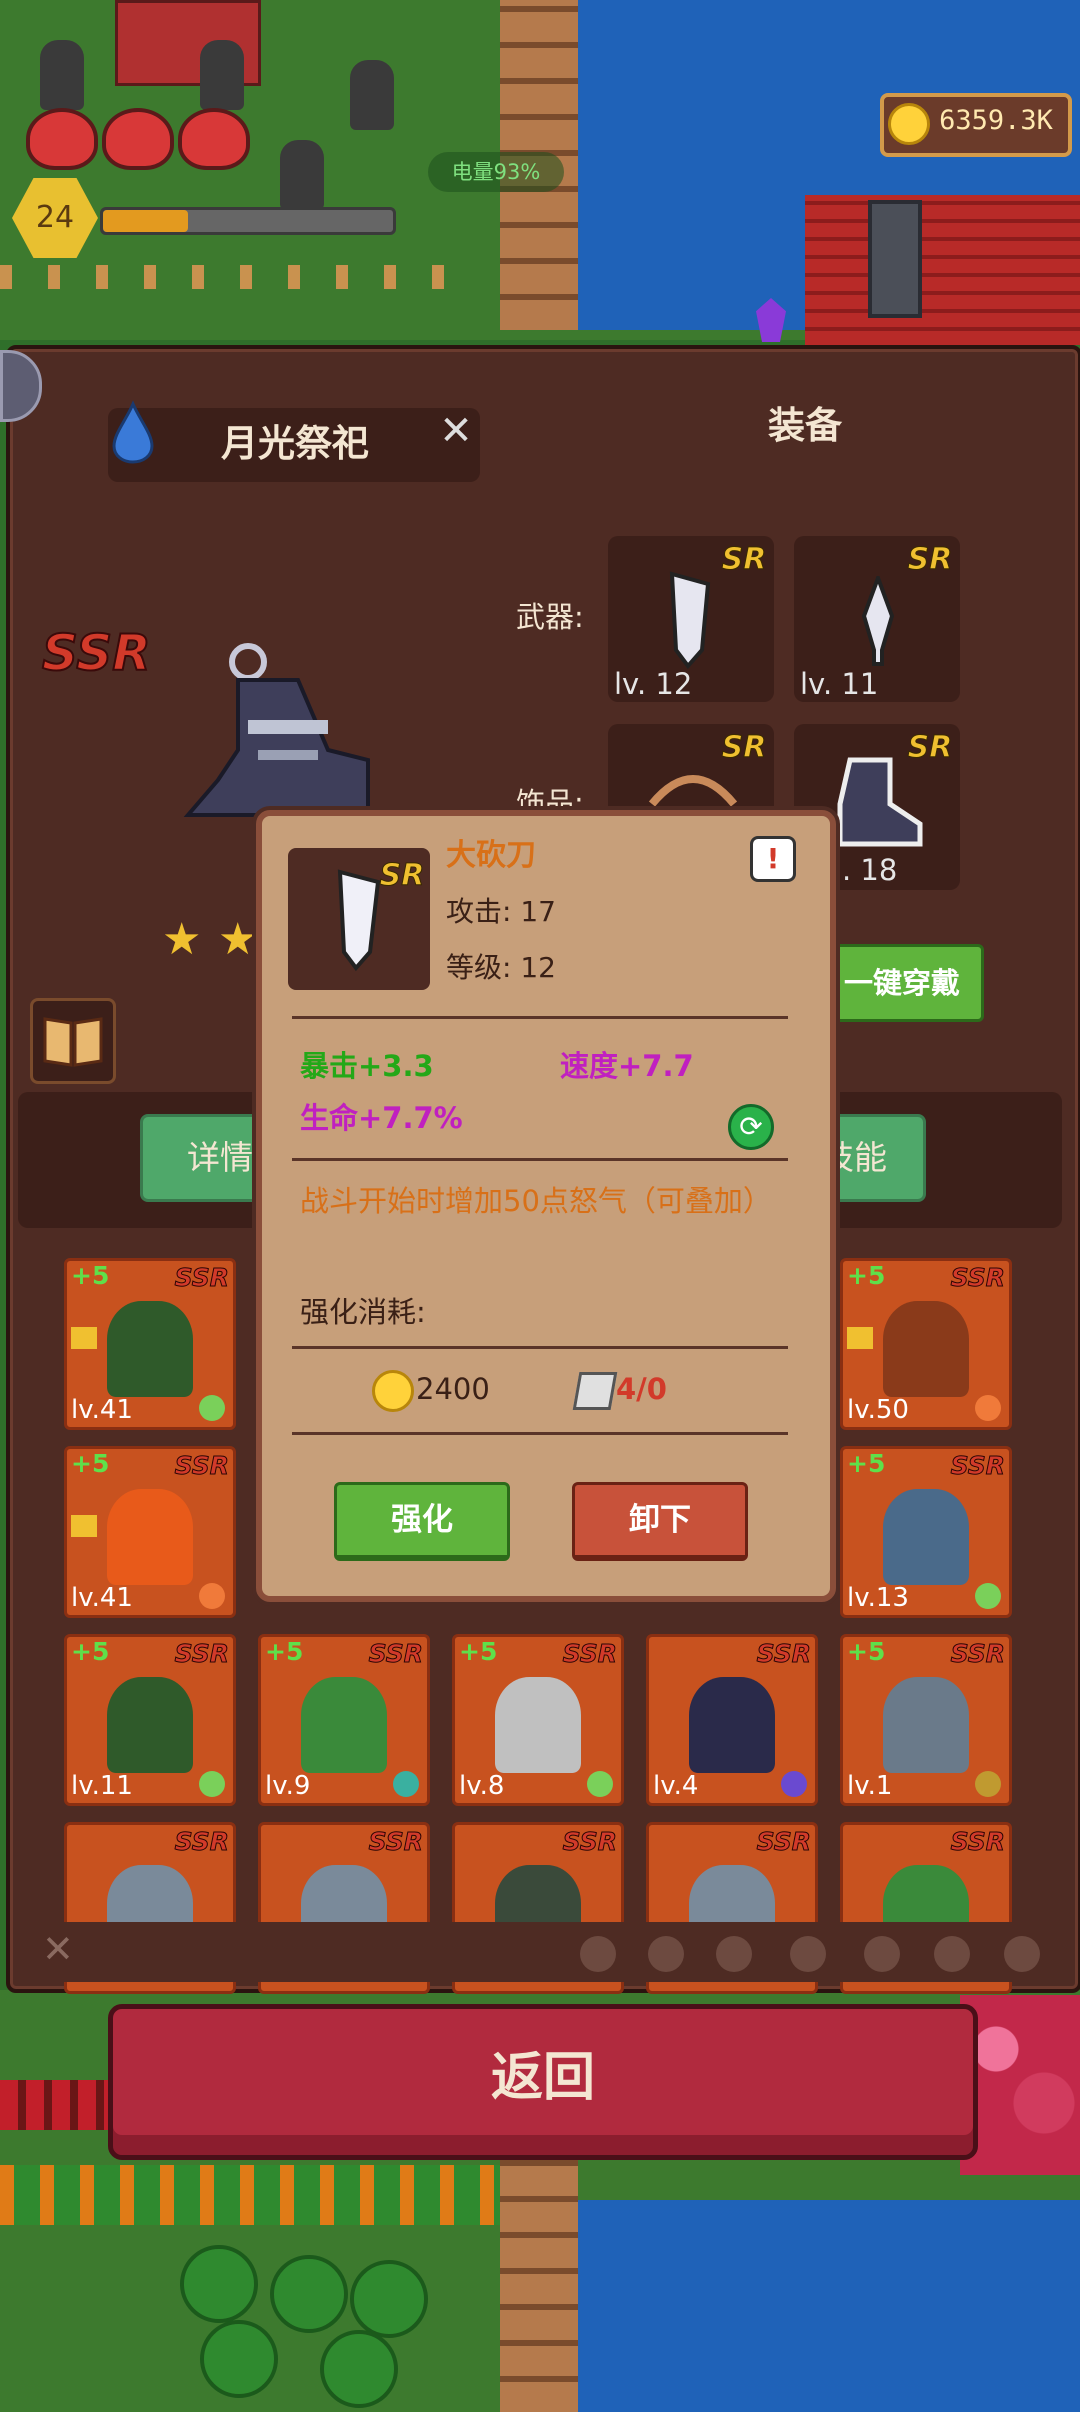 This screenshot has height=2412, width=1080. I want to click on close-icon: ✕, so click(456, 431).